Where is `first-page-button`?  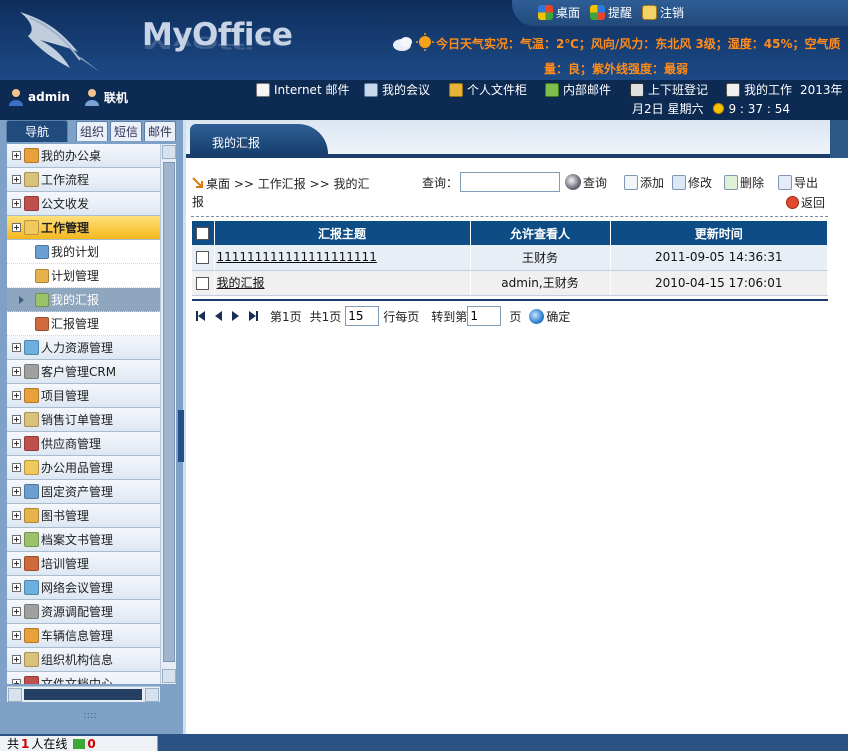
first-page-button is located at coordinates (200, 316).